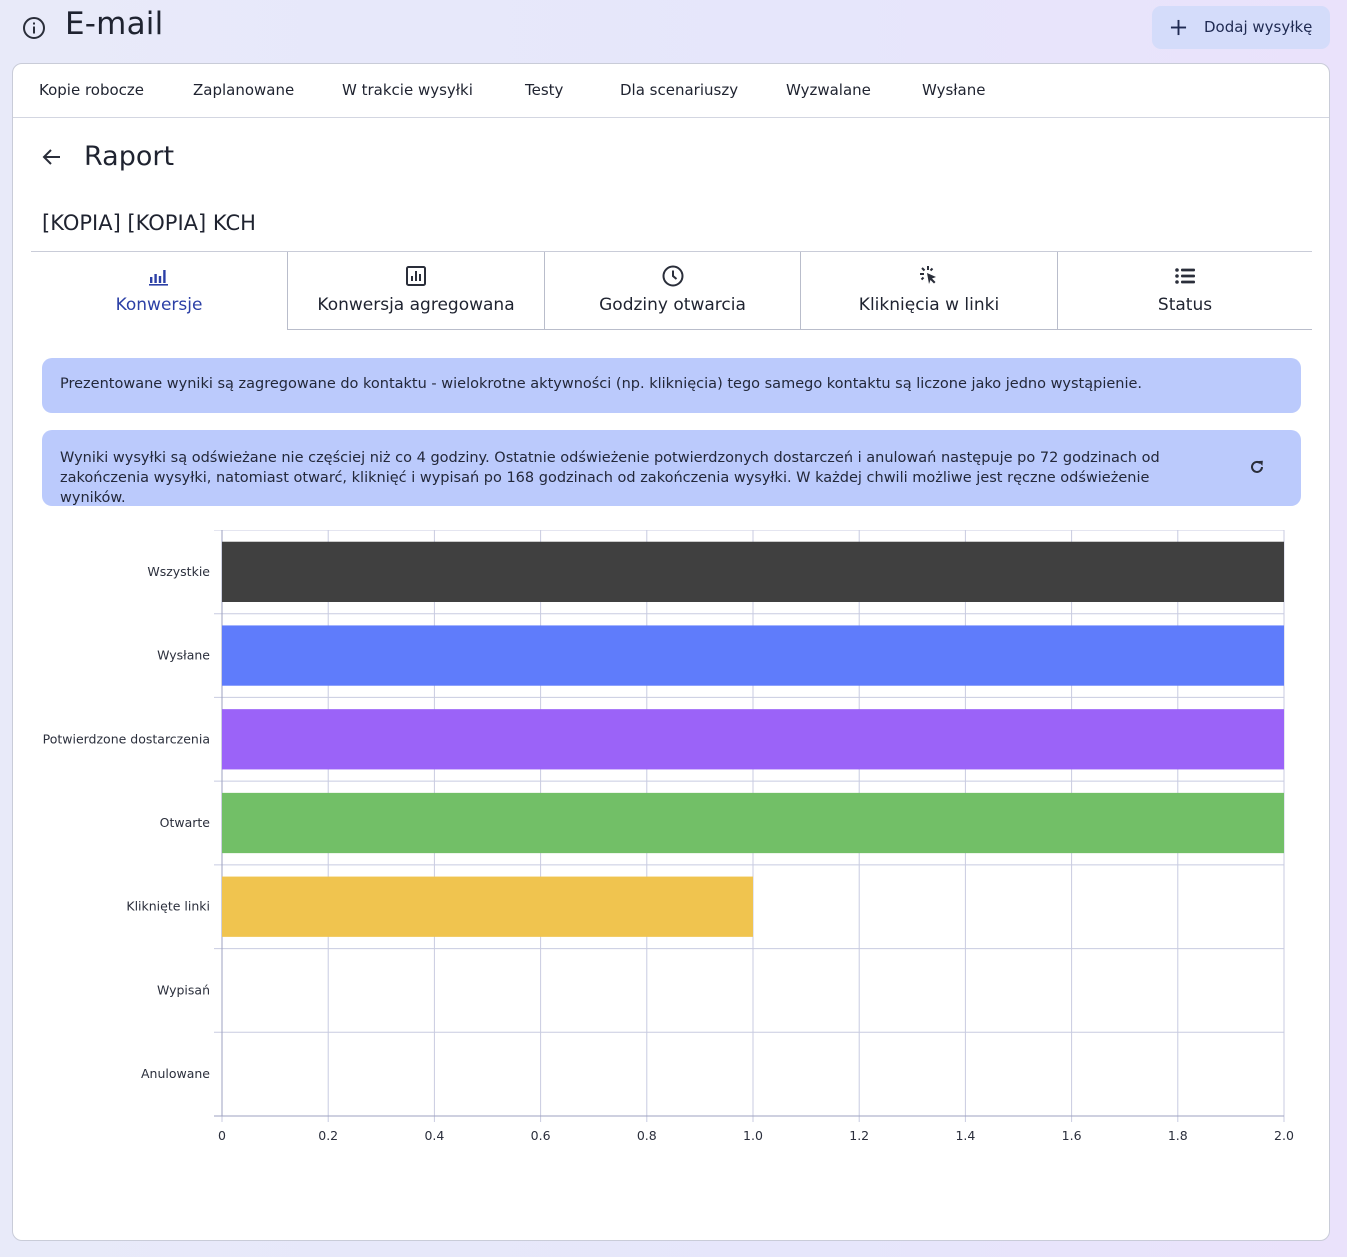  I want to click on x-tick-label: 0.2, so click(328, 1135).